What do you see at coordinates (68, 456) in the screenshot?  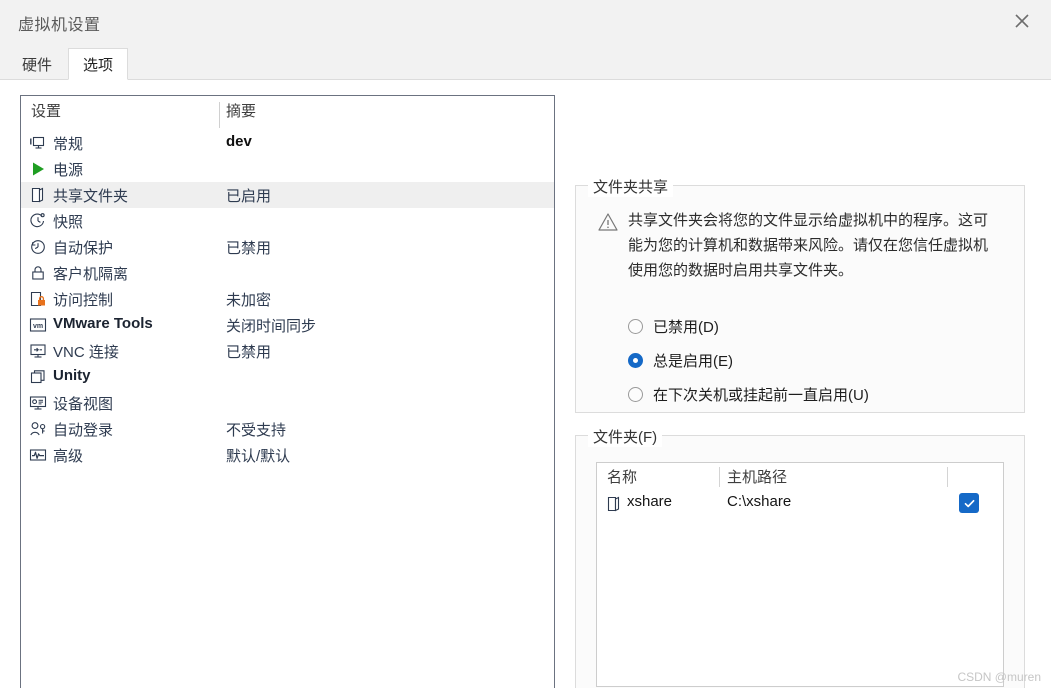 I see `settings-row-label: 高级` at bounding box center [68, 456].